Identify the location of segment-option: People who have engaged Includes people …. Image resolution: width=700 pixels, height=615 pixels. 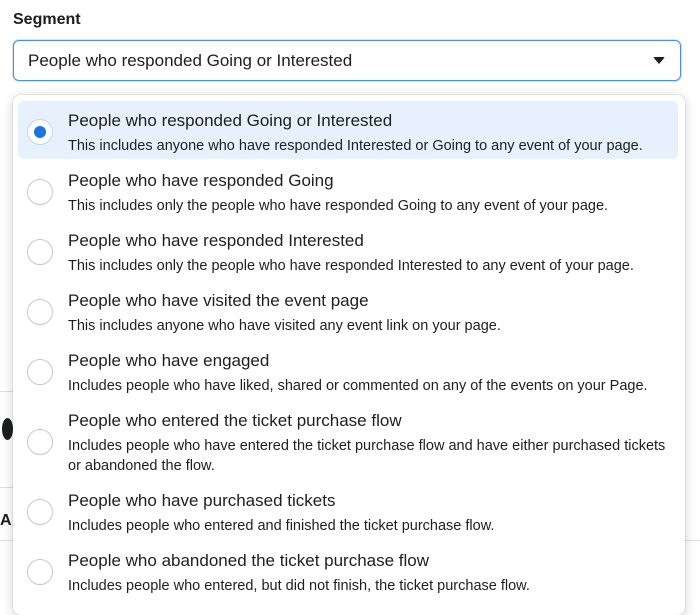
(348, 370).